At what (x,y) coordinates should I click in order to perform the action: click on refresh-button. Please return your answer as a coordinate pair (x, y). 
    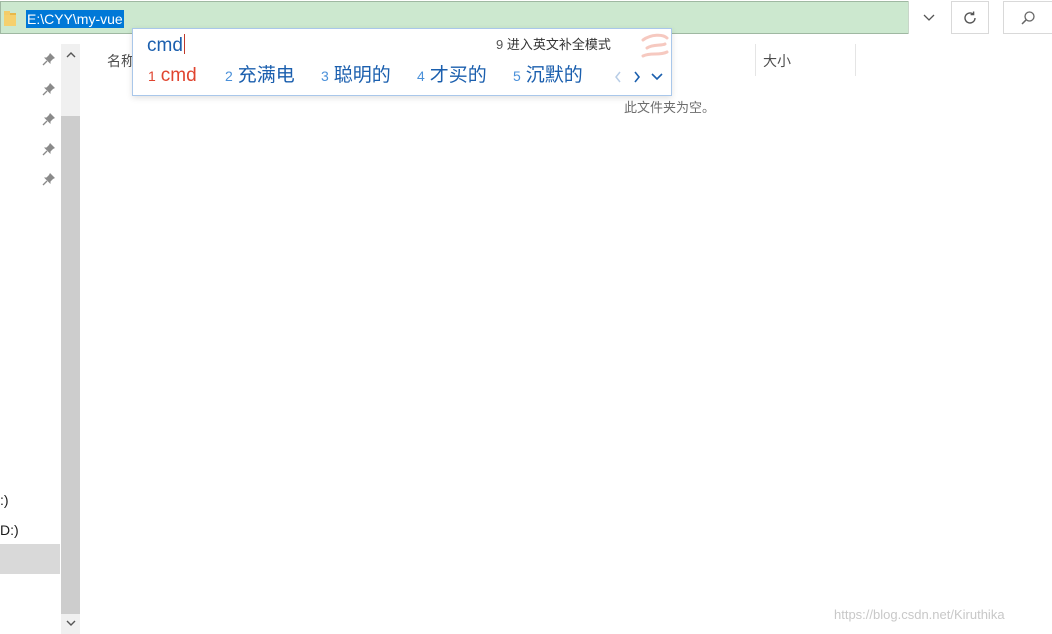
    Looking at the image, I should click on (970, 17).